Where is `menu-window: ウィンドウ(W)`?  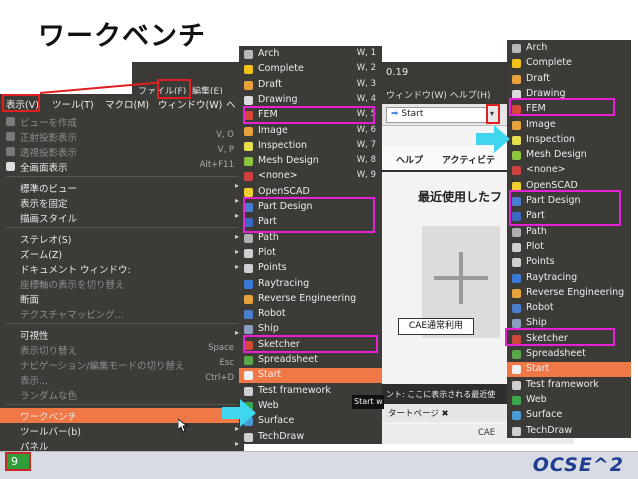
menu-window: ウィンドウ(W) is located at coordinates (190, 104).